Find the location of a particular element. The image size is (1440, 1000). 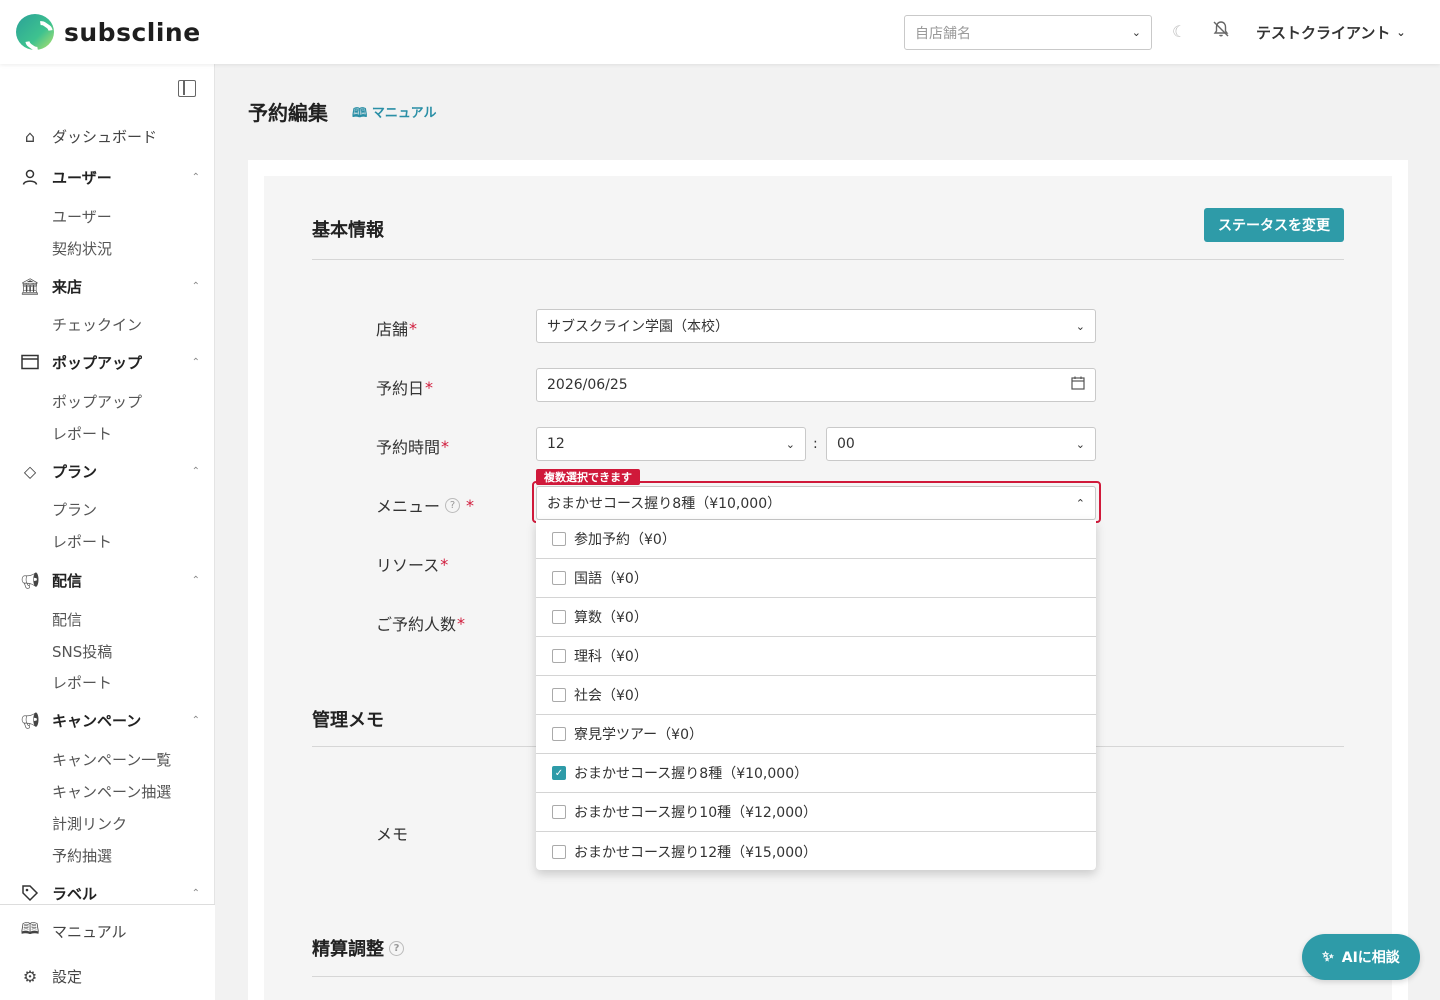

building-icon: 🏛︎ is located at coordinates (30, 286).